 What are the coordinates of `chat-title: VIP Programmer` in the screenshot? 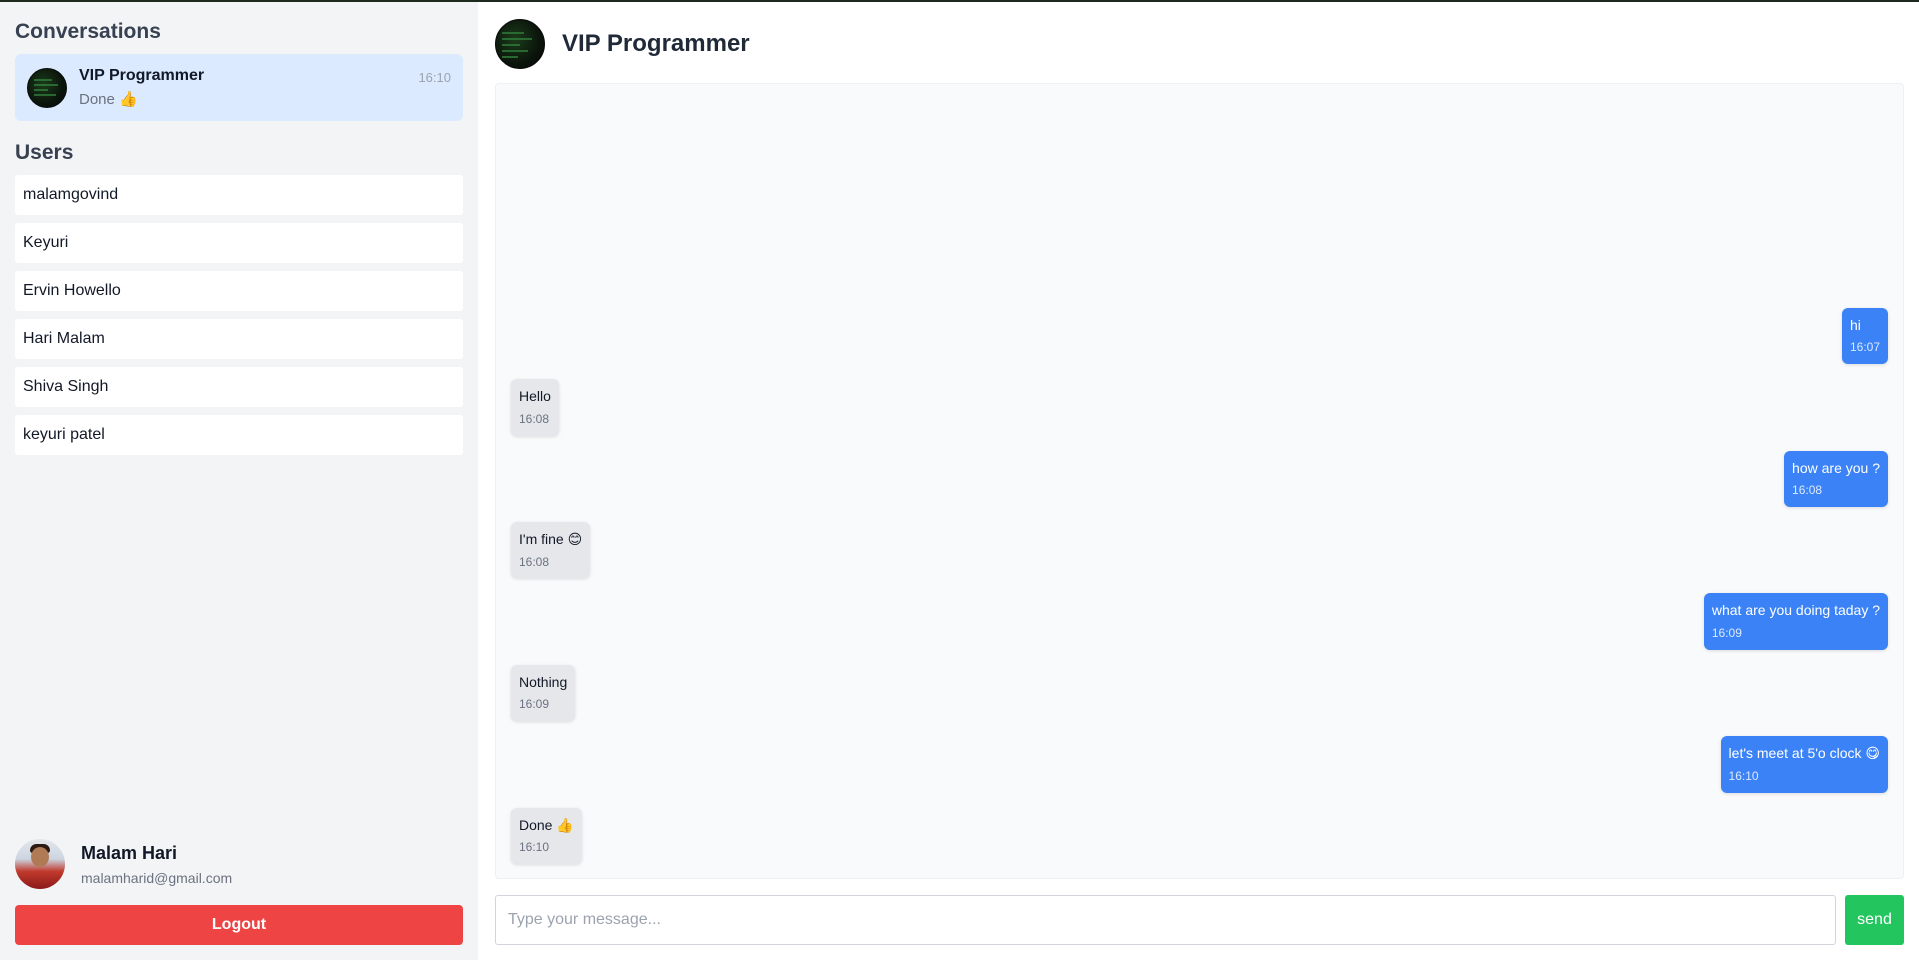 It's located at (656, 43).